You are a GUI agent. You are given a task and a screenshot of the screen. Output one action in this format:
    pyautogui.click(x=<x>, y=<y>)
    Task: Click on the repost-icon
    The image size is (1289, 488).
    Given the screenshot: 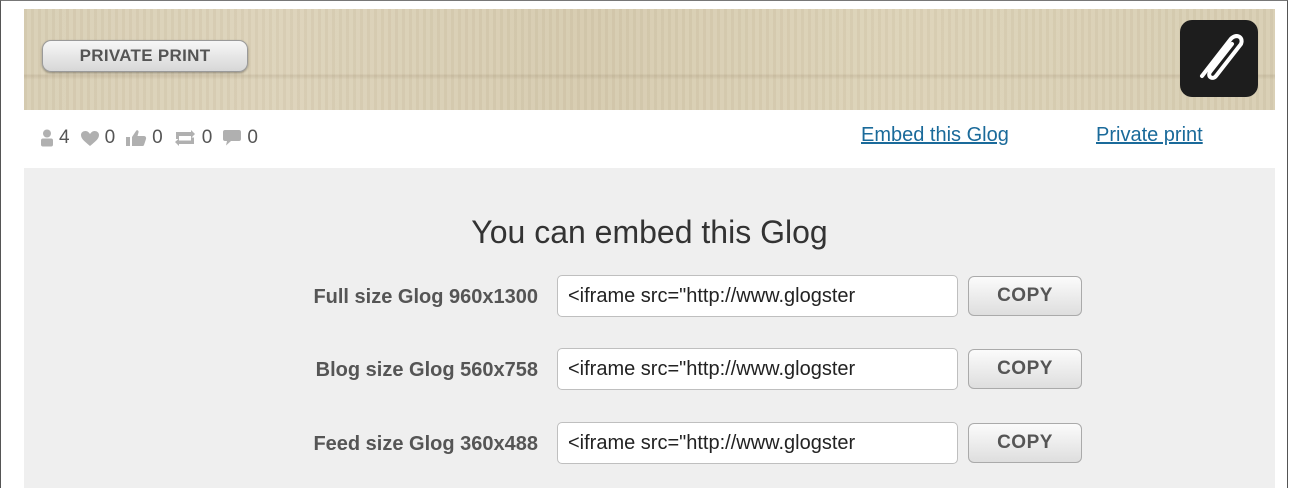 What is the action you would take?
    pyautogui.click(x=184, y=138)
    